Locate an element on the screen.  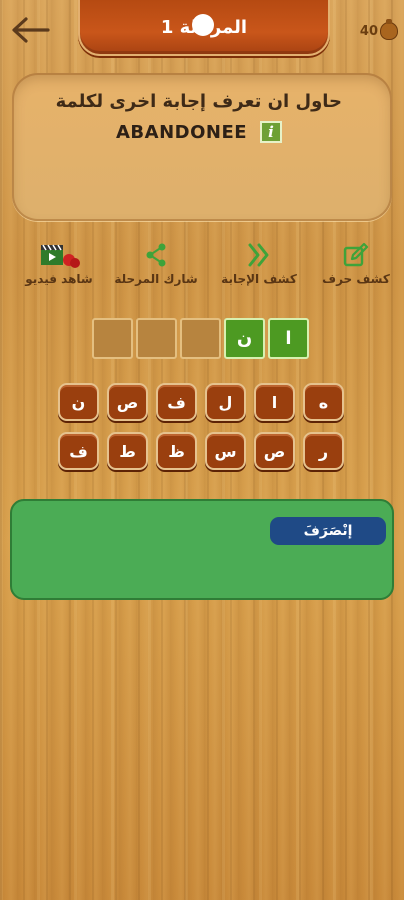
answer-slot: ن is located at coordinates (244, 338).